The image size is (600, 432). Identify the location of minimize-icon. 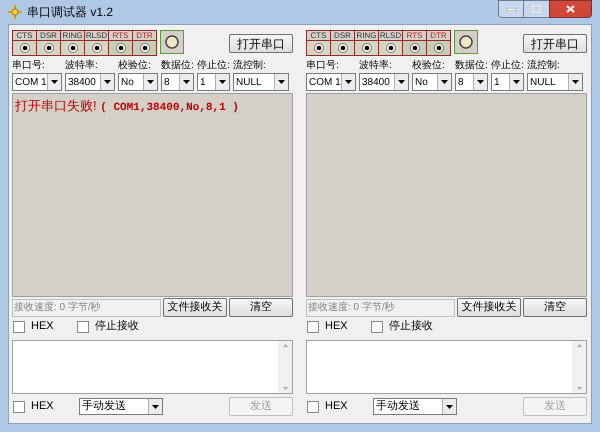
(511, 9).